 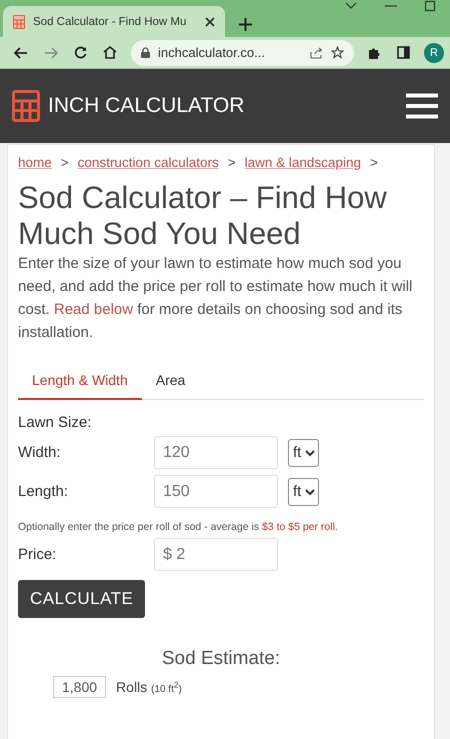 What do you see at coordinates (178, 527) in the screenshot?
I see `price-note: Optionally enter the price per roll of sod - average is $3 to $5 per roll.` at bounding box center [178, 527].